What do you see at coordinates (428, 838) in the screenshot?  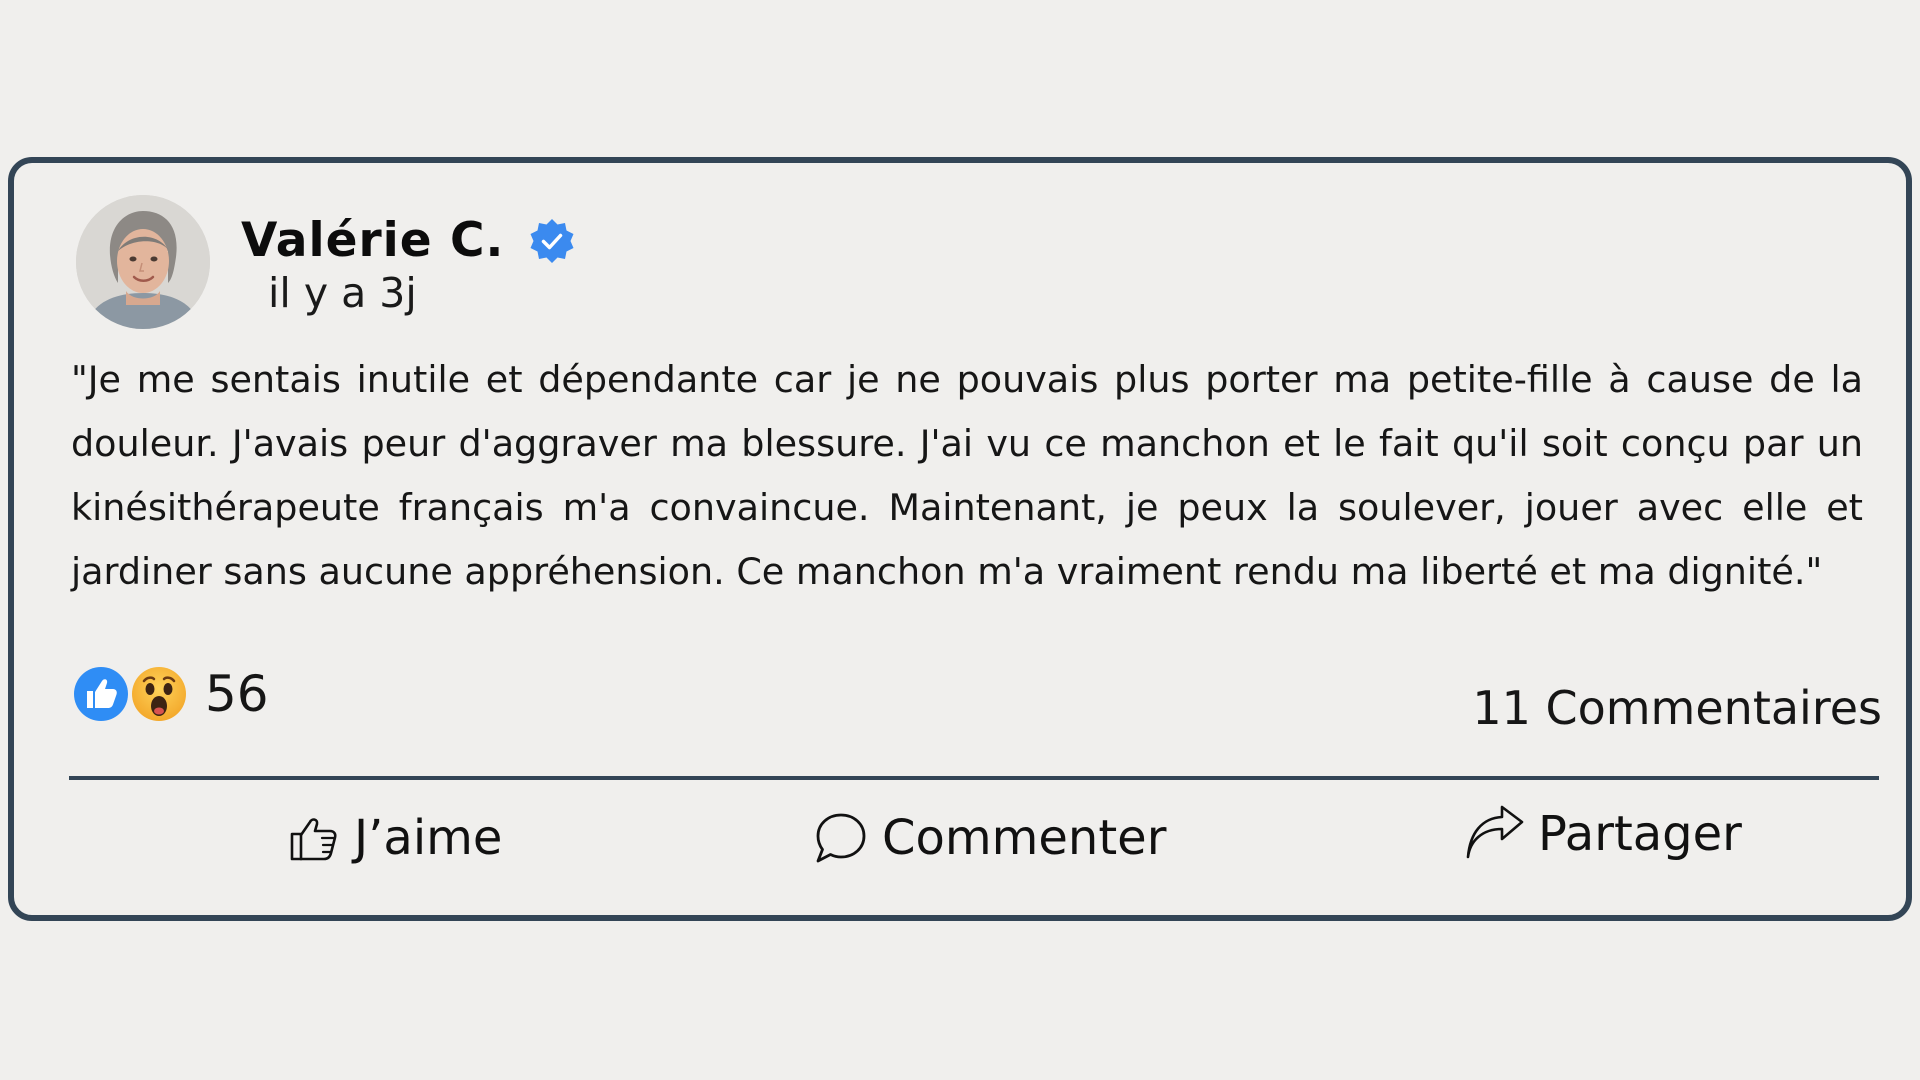 I see `like-button-label: J’aime` at bounding box center [428, 838].